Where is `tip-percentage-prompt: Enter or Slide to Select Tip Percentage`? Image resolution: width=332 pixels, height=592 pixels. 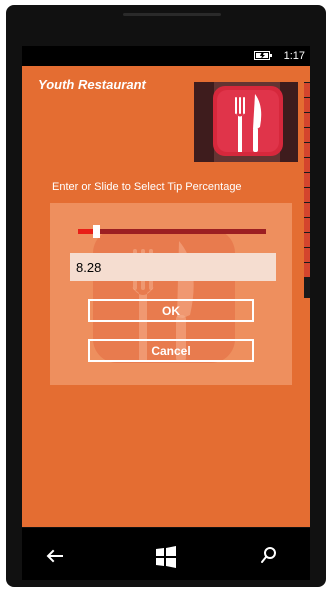
tip-percentage-prompt: Enter or Slide to Select Tip Percentage is located at coordinates (147, 187).